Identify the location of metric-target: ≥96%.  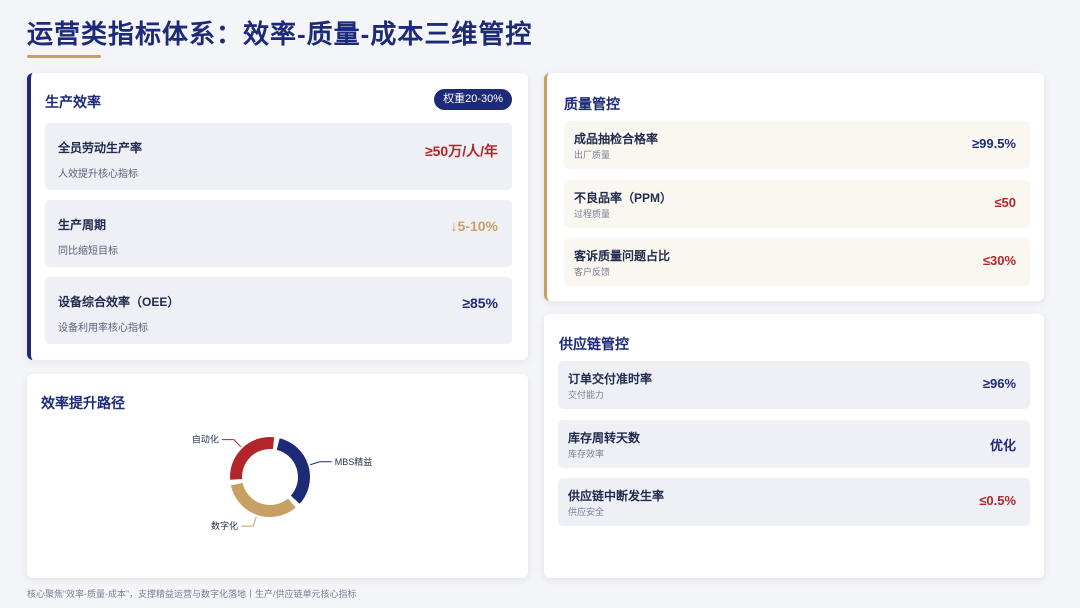
(999, 383).